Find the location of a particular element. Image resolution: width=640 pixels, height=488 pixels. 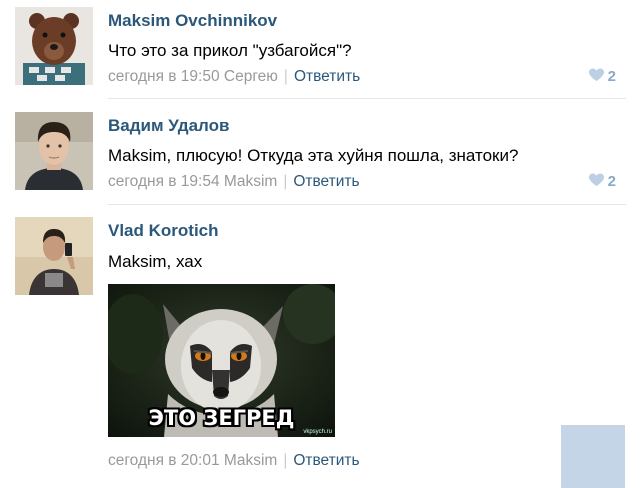

comment-author: Vlad Korotich is located at coordinates (163, 231).